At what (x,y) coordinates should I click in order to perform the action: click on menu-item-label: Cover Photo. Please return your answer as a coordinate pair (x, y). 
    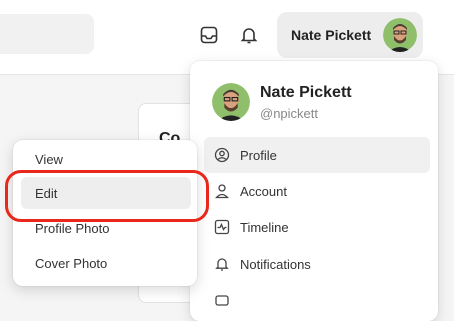
    Looking at the image, I should click on (71, 263).